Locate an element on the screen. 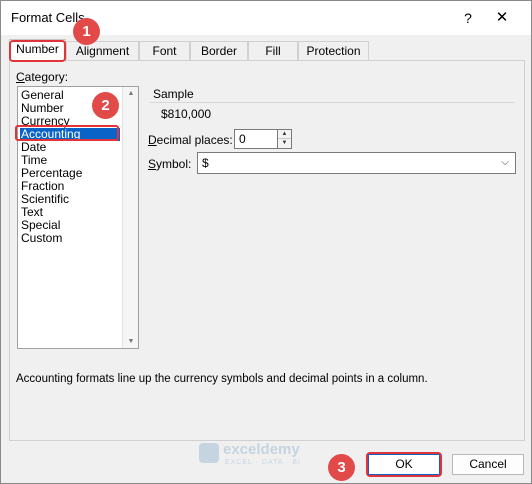  step-3-badge: 3 is located at coordinates (341, 467).